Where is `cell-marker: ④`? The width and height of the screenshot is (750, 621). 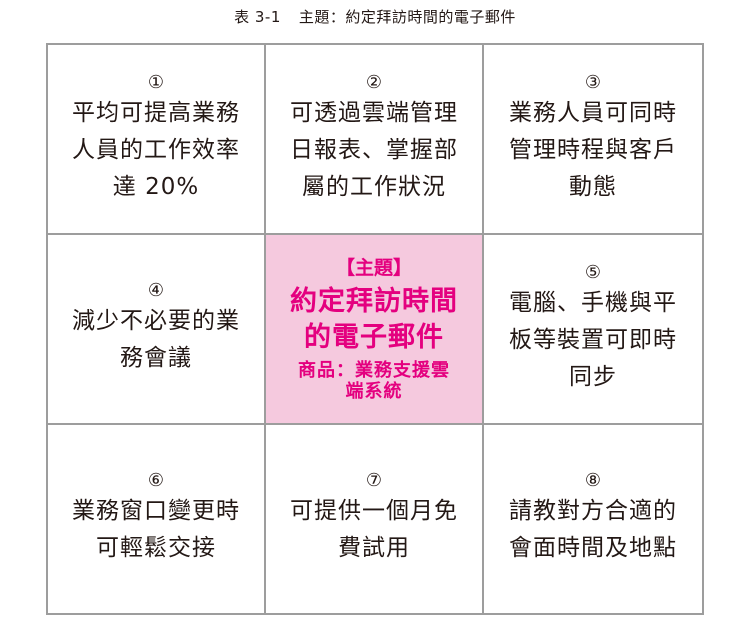
cell-marker: ④ is located at coordinates (156, 290).